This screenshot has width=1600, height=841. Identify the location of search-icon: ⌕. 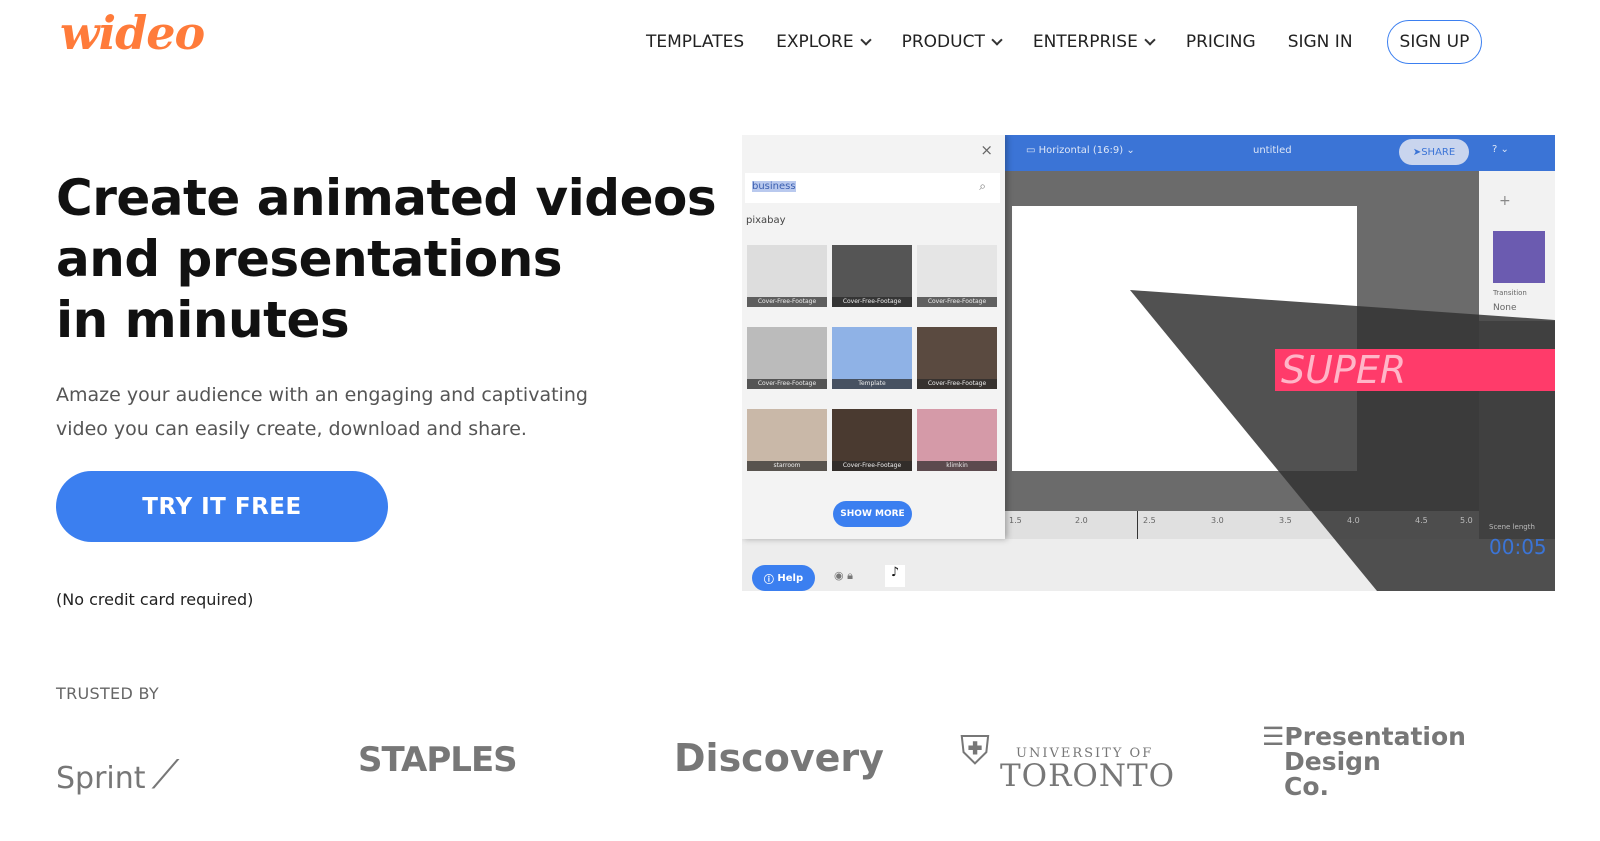
(982, 186).